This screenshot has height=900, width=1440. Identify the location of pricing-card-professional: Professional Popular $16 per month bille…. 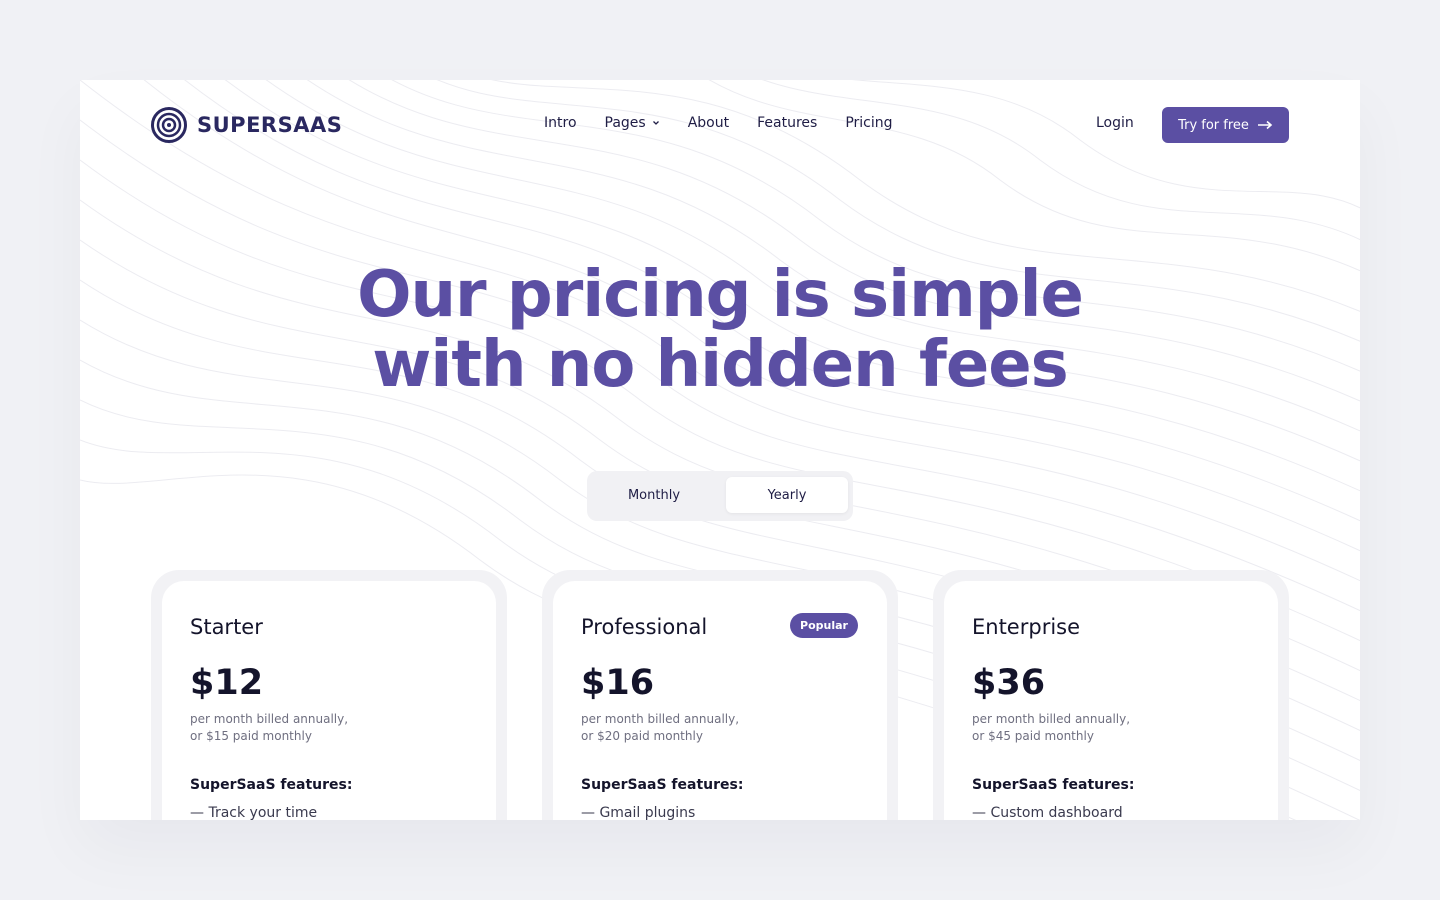
(720, 695).